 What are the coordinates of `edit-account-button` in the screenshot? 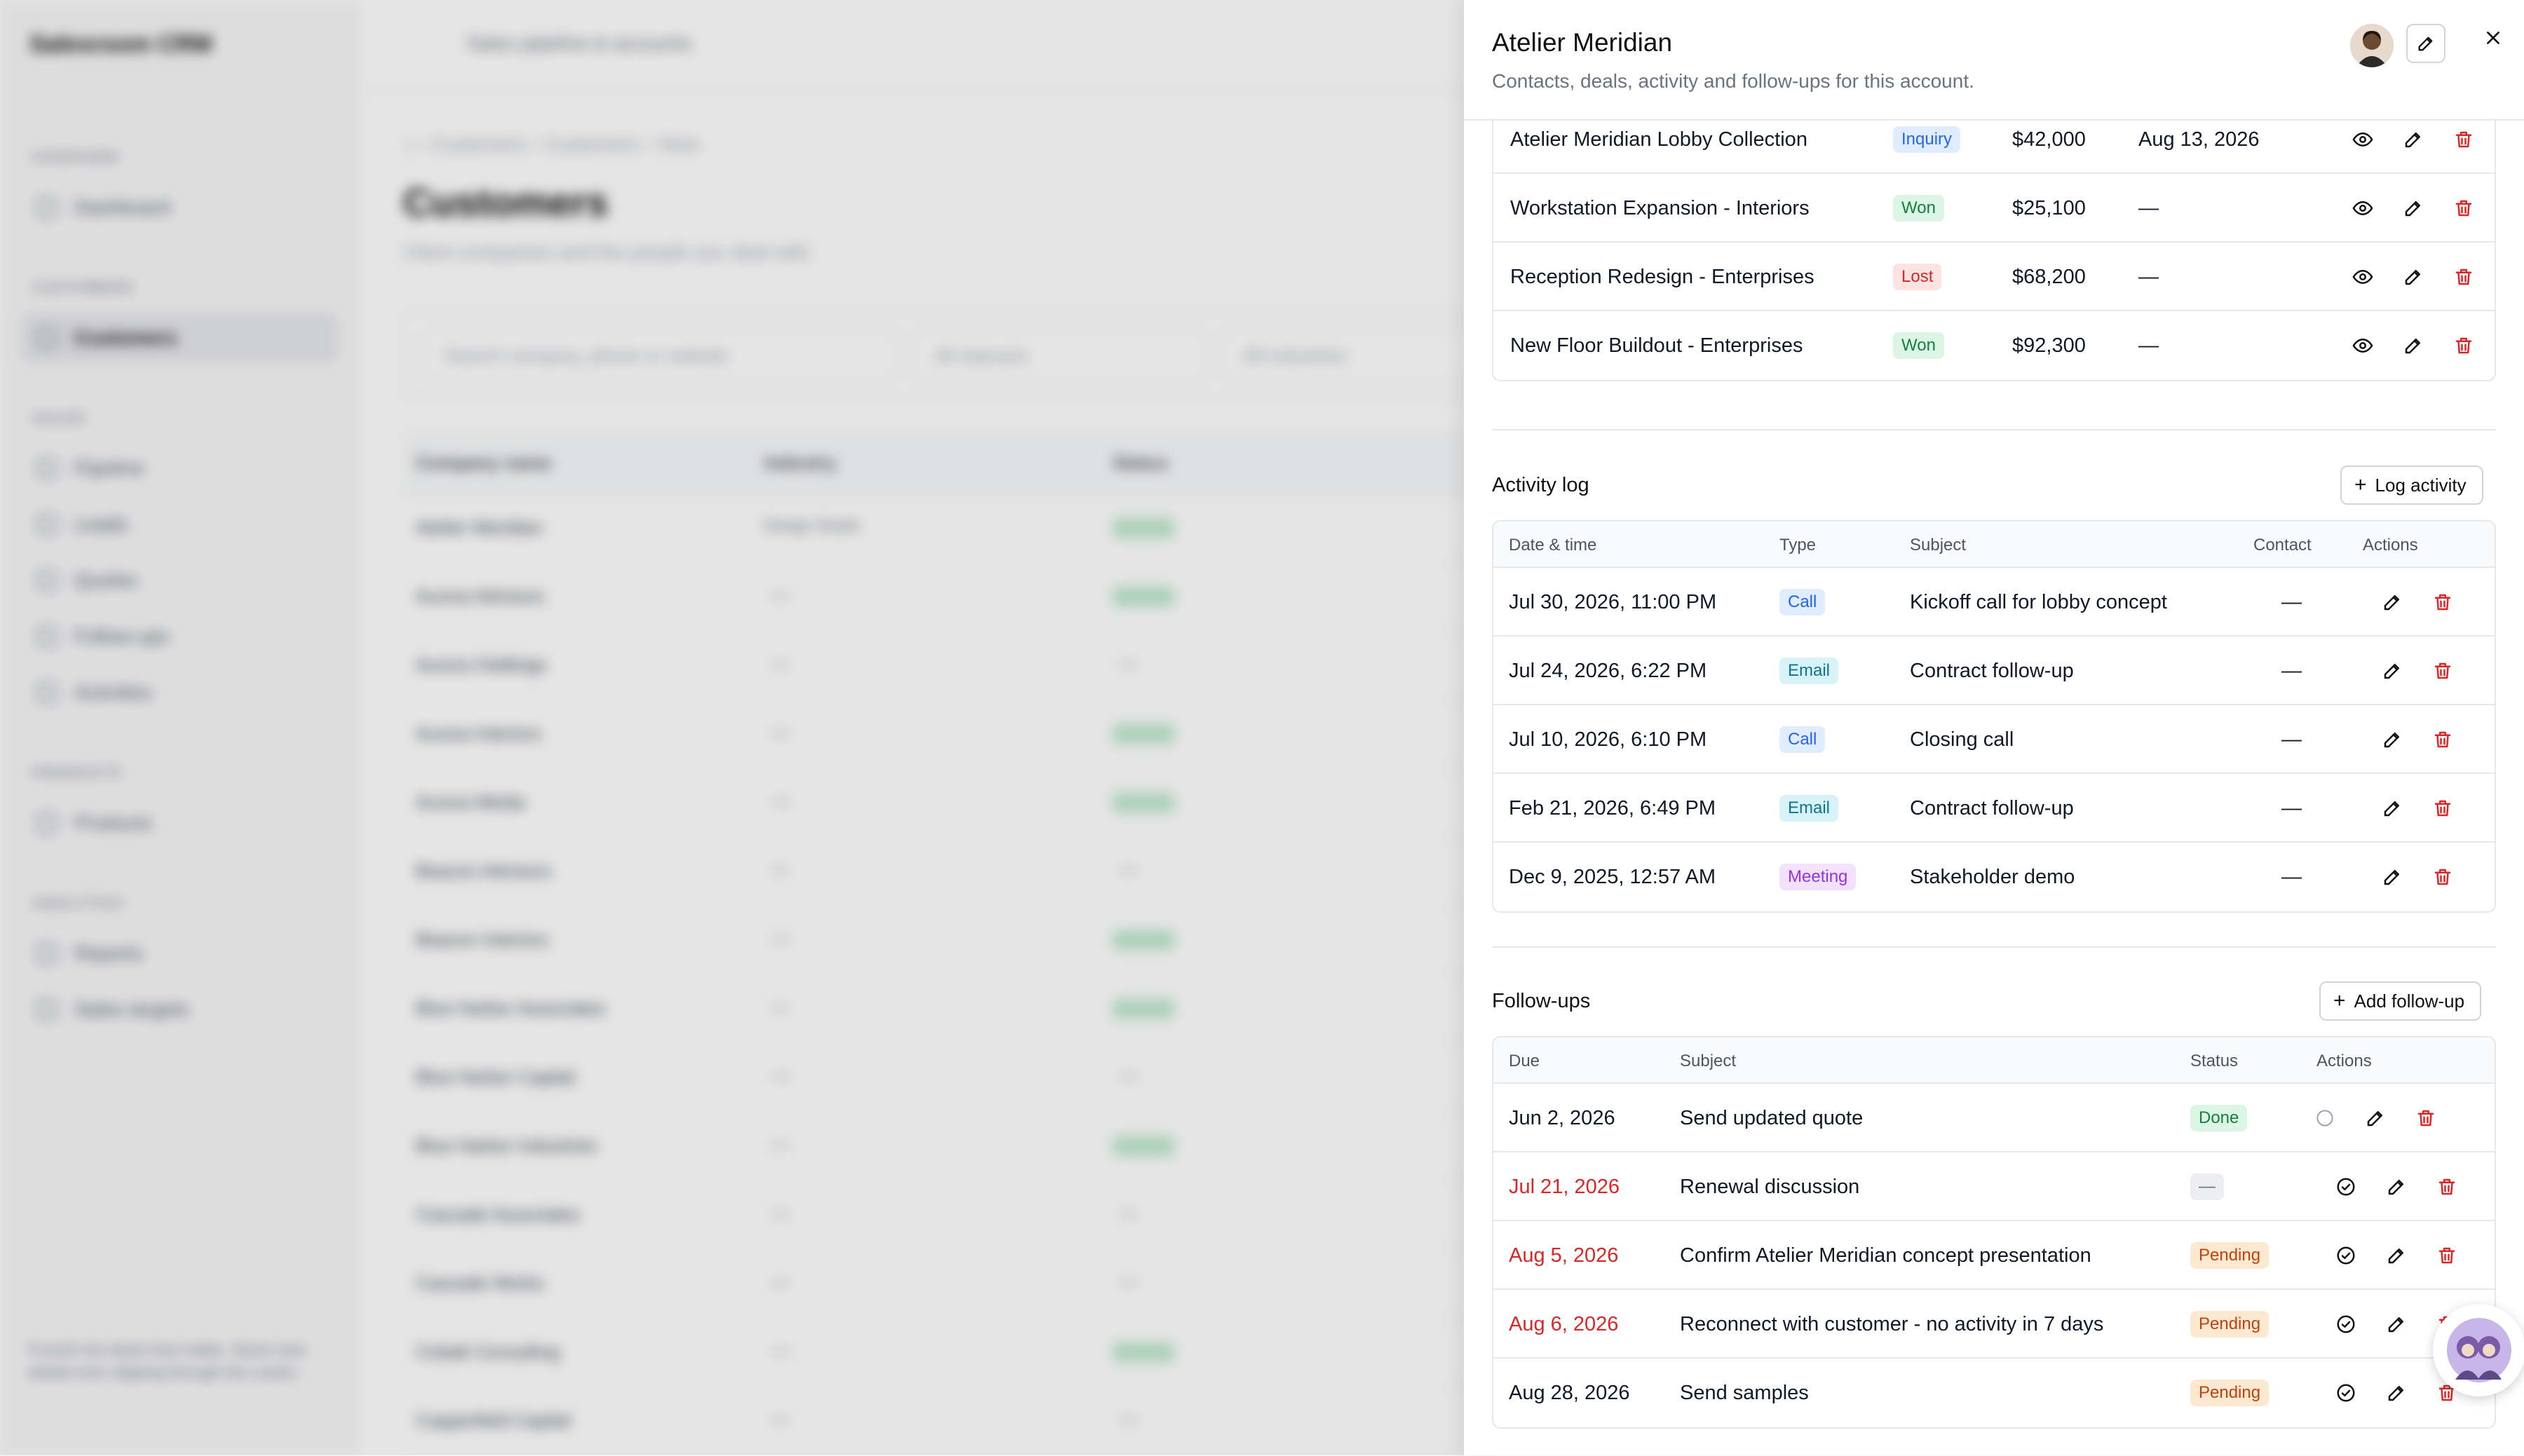 It's located at (2425, 43).